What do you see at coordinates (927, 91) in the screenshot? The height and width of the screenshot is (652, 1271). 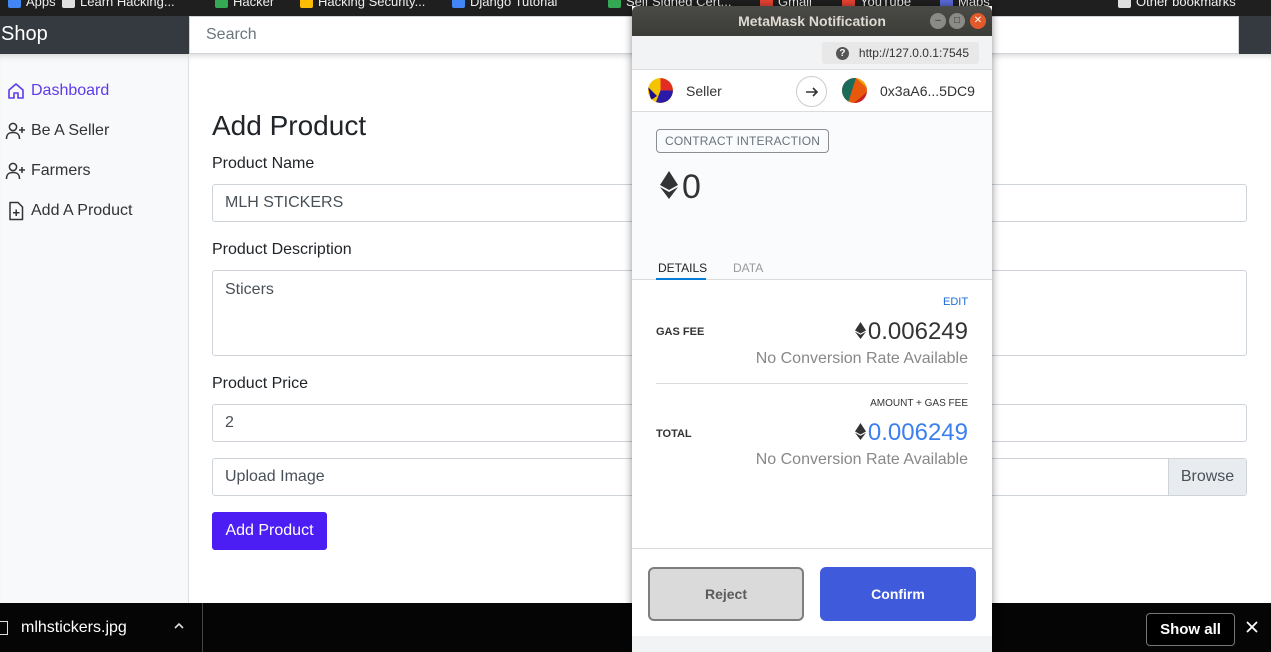 I see `to-account-address: 0x3aA6...5DC9` at bounding box center [927, 91].